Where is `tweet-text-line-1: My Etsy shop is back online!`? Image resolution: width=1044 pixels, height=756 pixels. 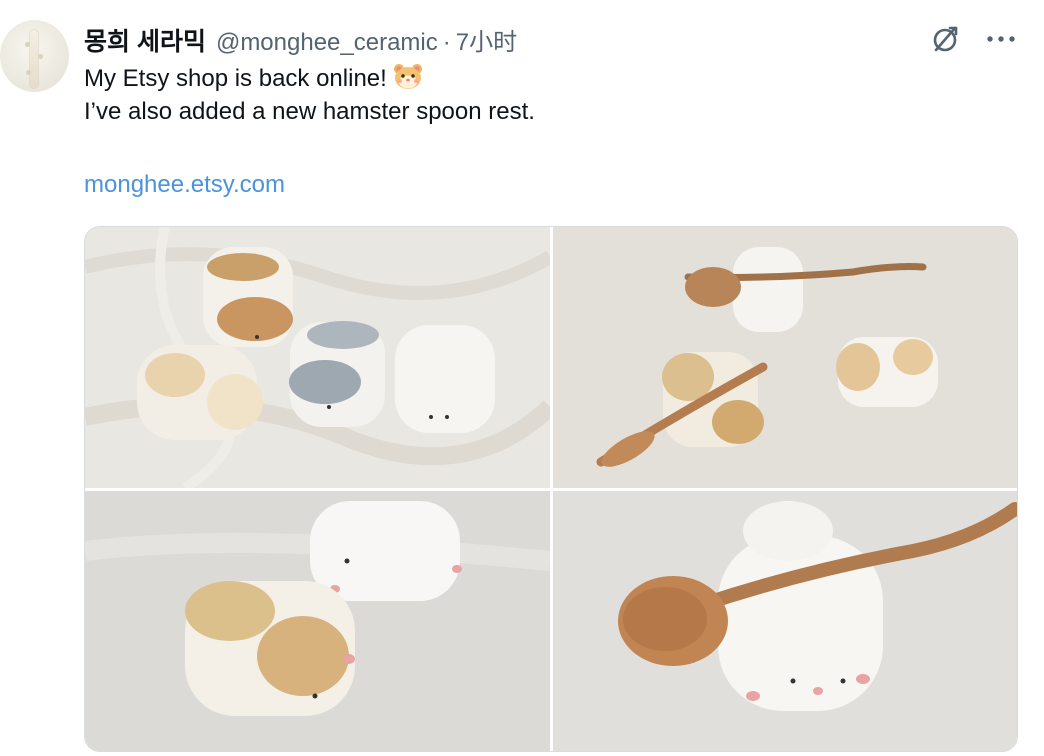 tweet-text-line-1: My Etsy shop is back online! is located at coordinates (253, 79).